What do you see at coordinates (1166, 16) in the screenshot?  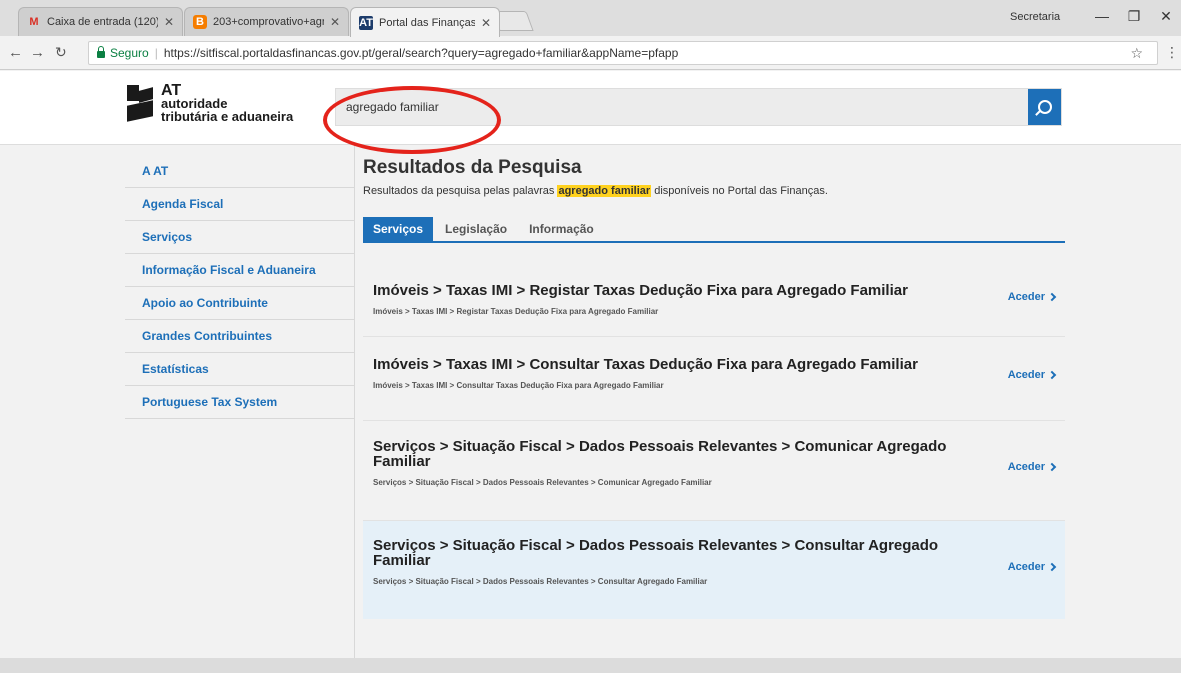 I see `window-close-icon: ✕` at bounding box center [1166, 16].